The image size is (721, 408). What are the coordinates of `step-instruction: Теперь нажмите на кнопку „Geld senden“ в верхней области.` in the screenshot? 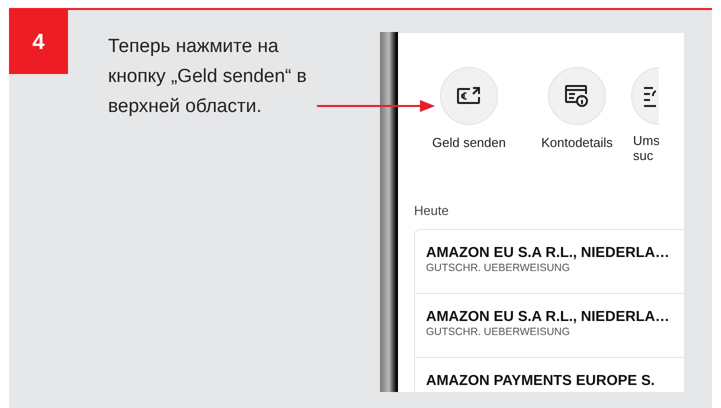 It's located at (208, 77).